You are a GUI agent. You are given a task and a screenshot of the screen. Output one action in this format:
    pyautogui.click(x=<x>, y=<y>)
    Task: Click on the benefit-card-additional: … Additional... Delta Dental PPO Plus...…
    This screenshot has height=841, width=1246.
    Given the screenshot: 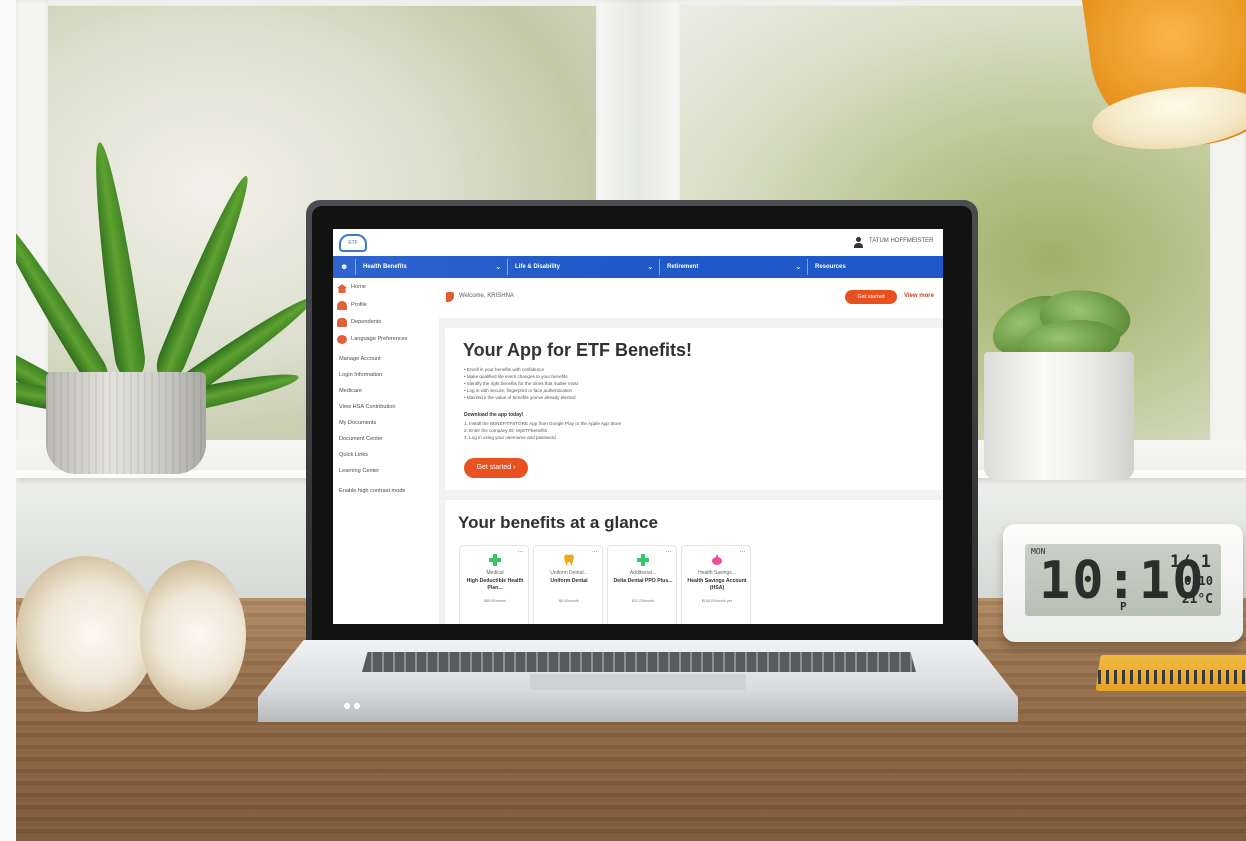 What is the action you would take?
    pyautogui.click(x=642, y=584)
    